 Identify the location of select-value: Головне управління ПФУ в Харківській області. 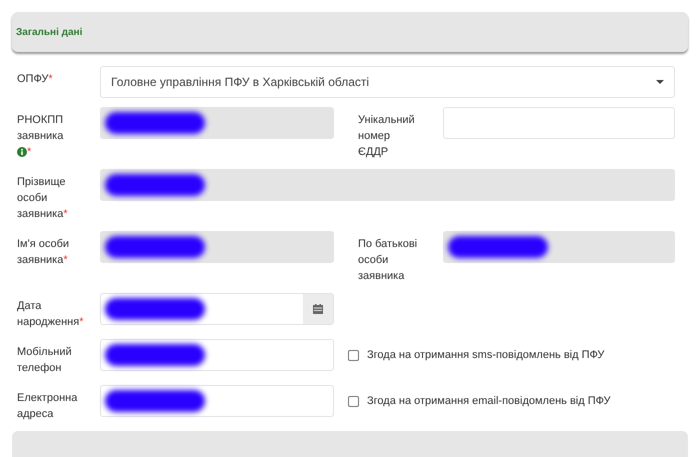
(240, 82).